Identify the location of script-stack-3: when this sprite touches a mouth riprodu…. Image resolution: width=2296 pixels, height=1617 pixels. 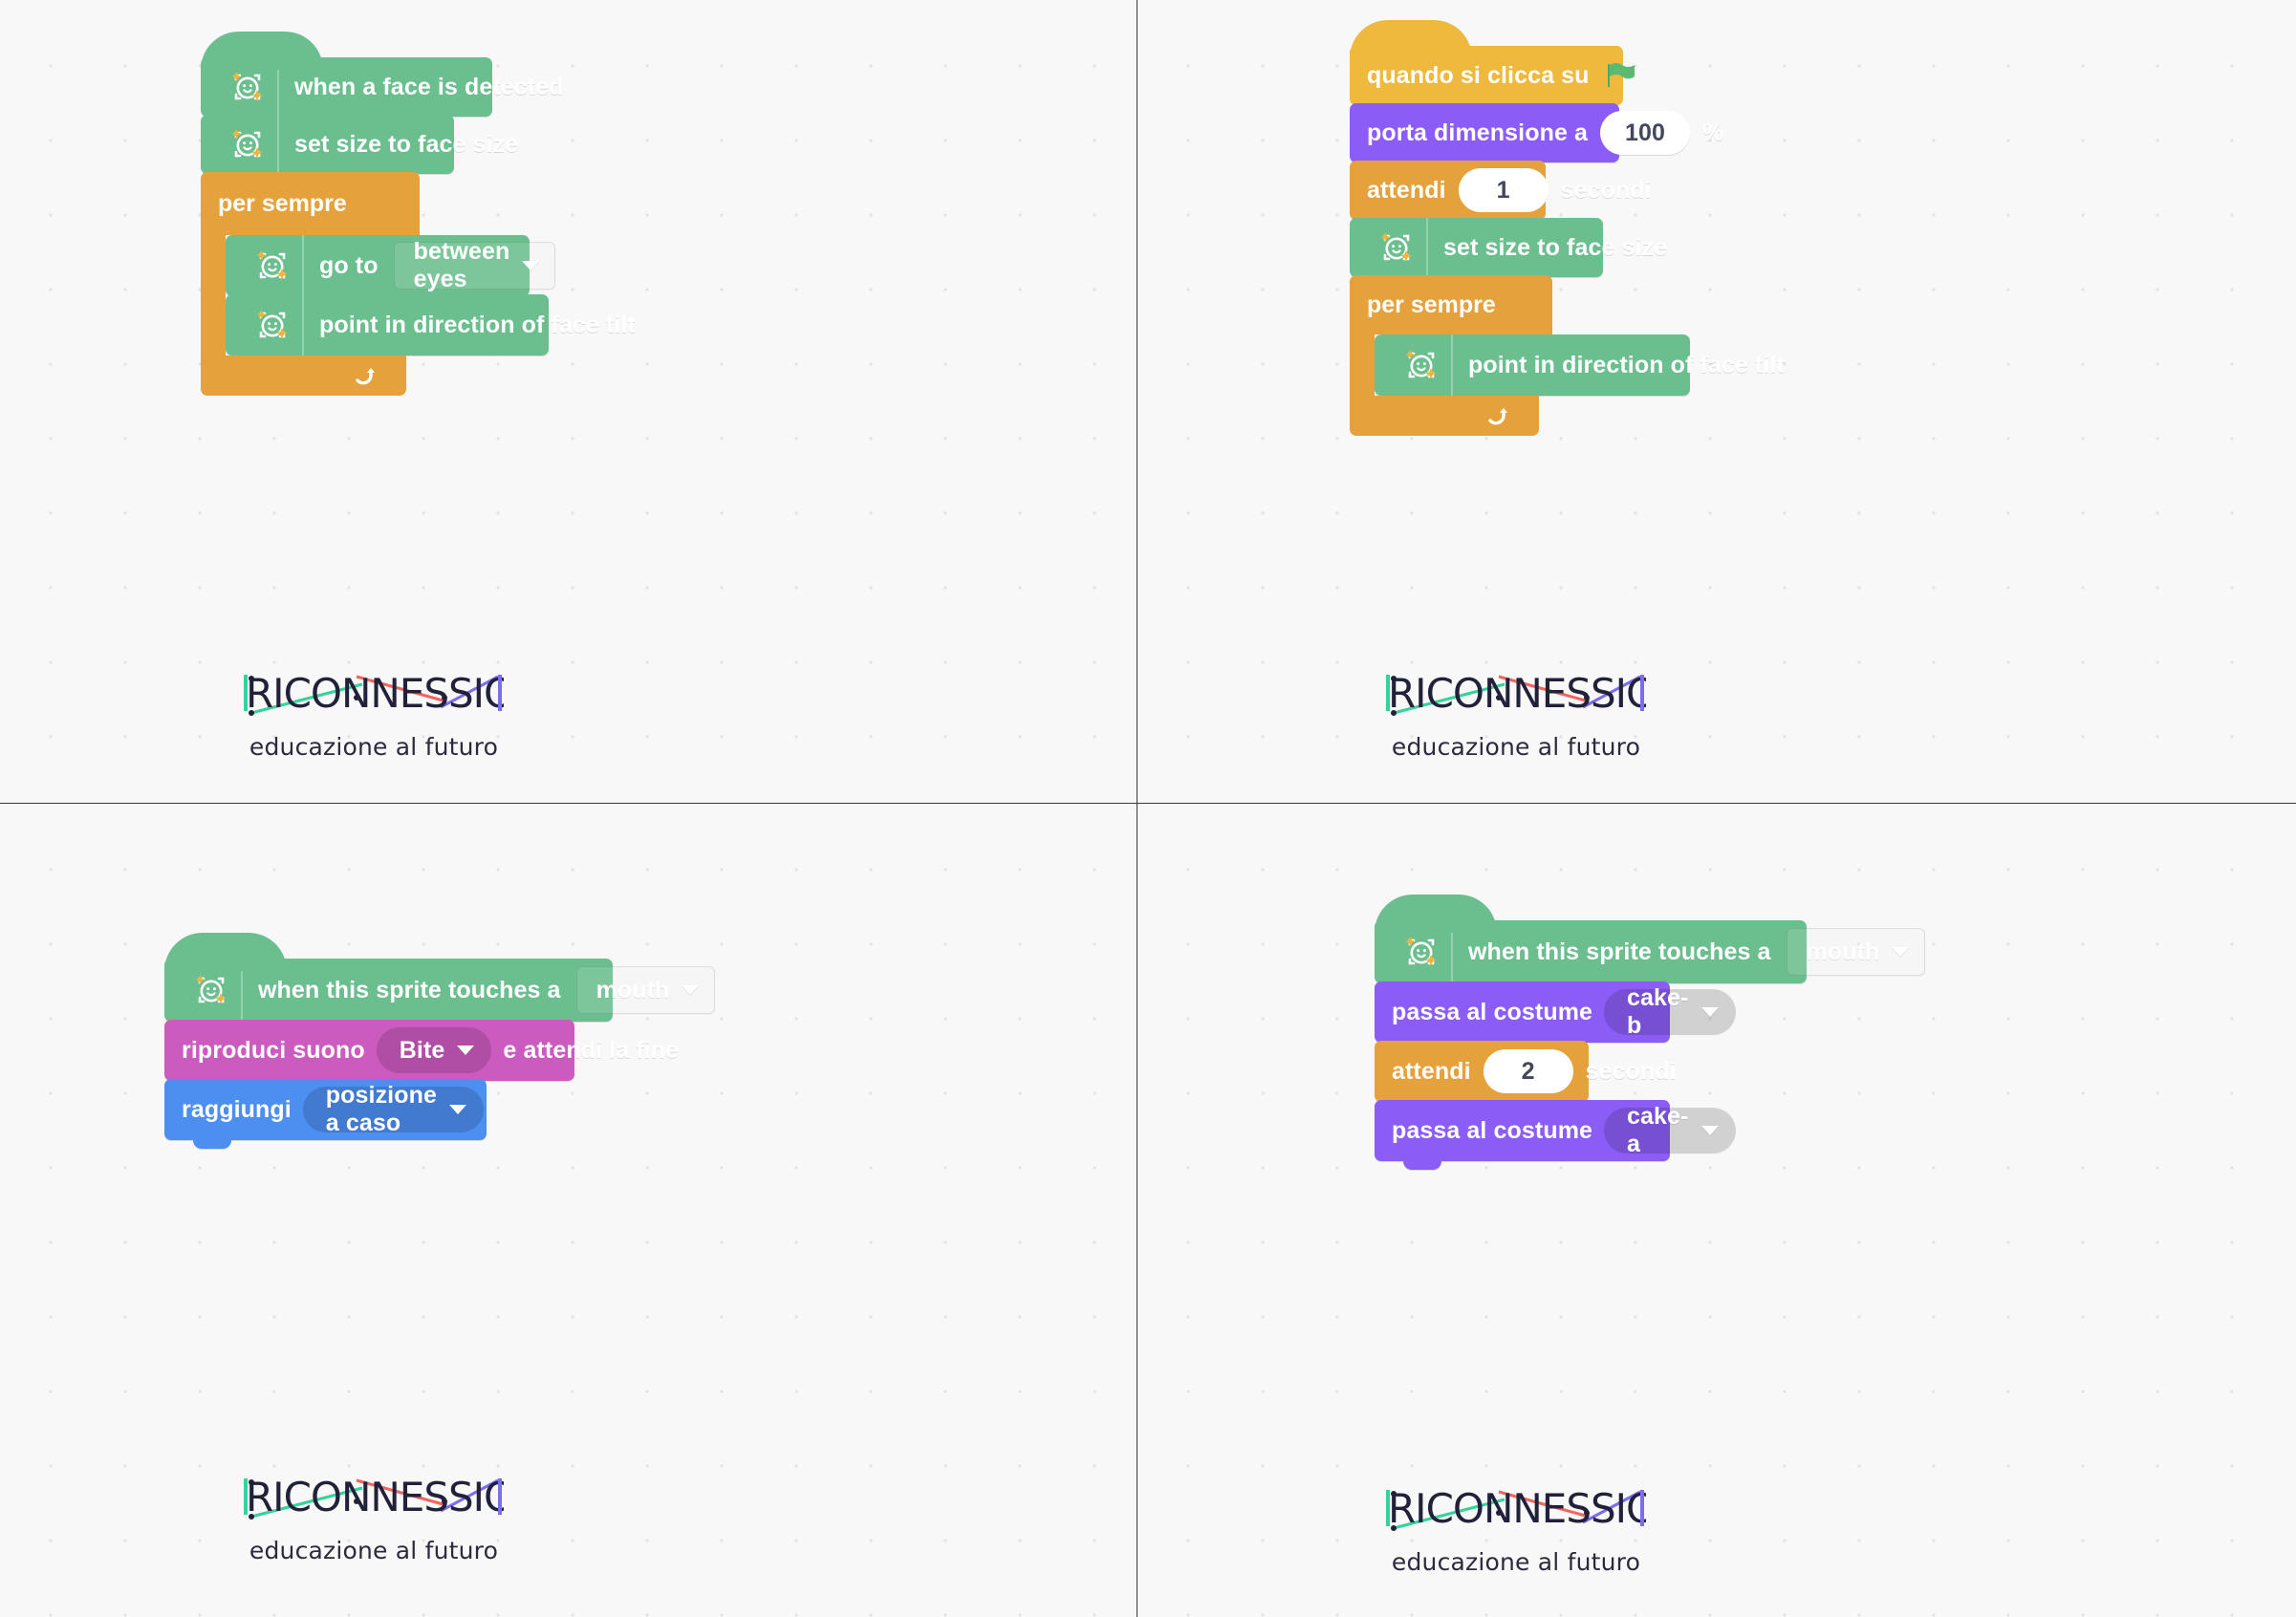
(440, 1041).